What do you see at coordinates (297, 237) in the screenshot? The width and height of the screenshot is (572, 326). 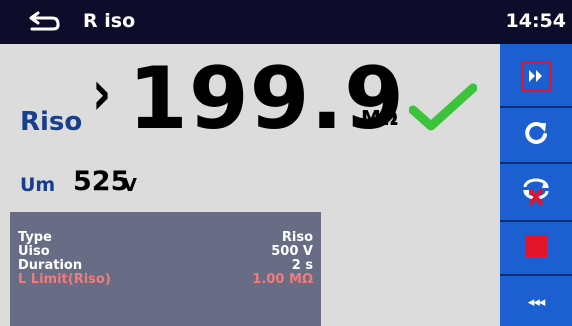 I see `param-value: Riso` at bounding box center [297, 237].